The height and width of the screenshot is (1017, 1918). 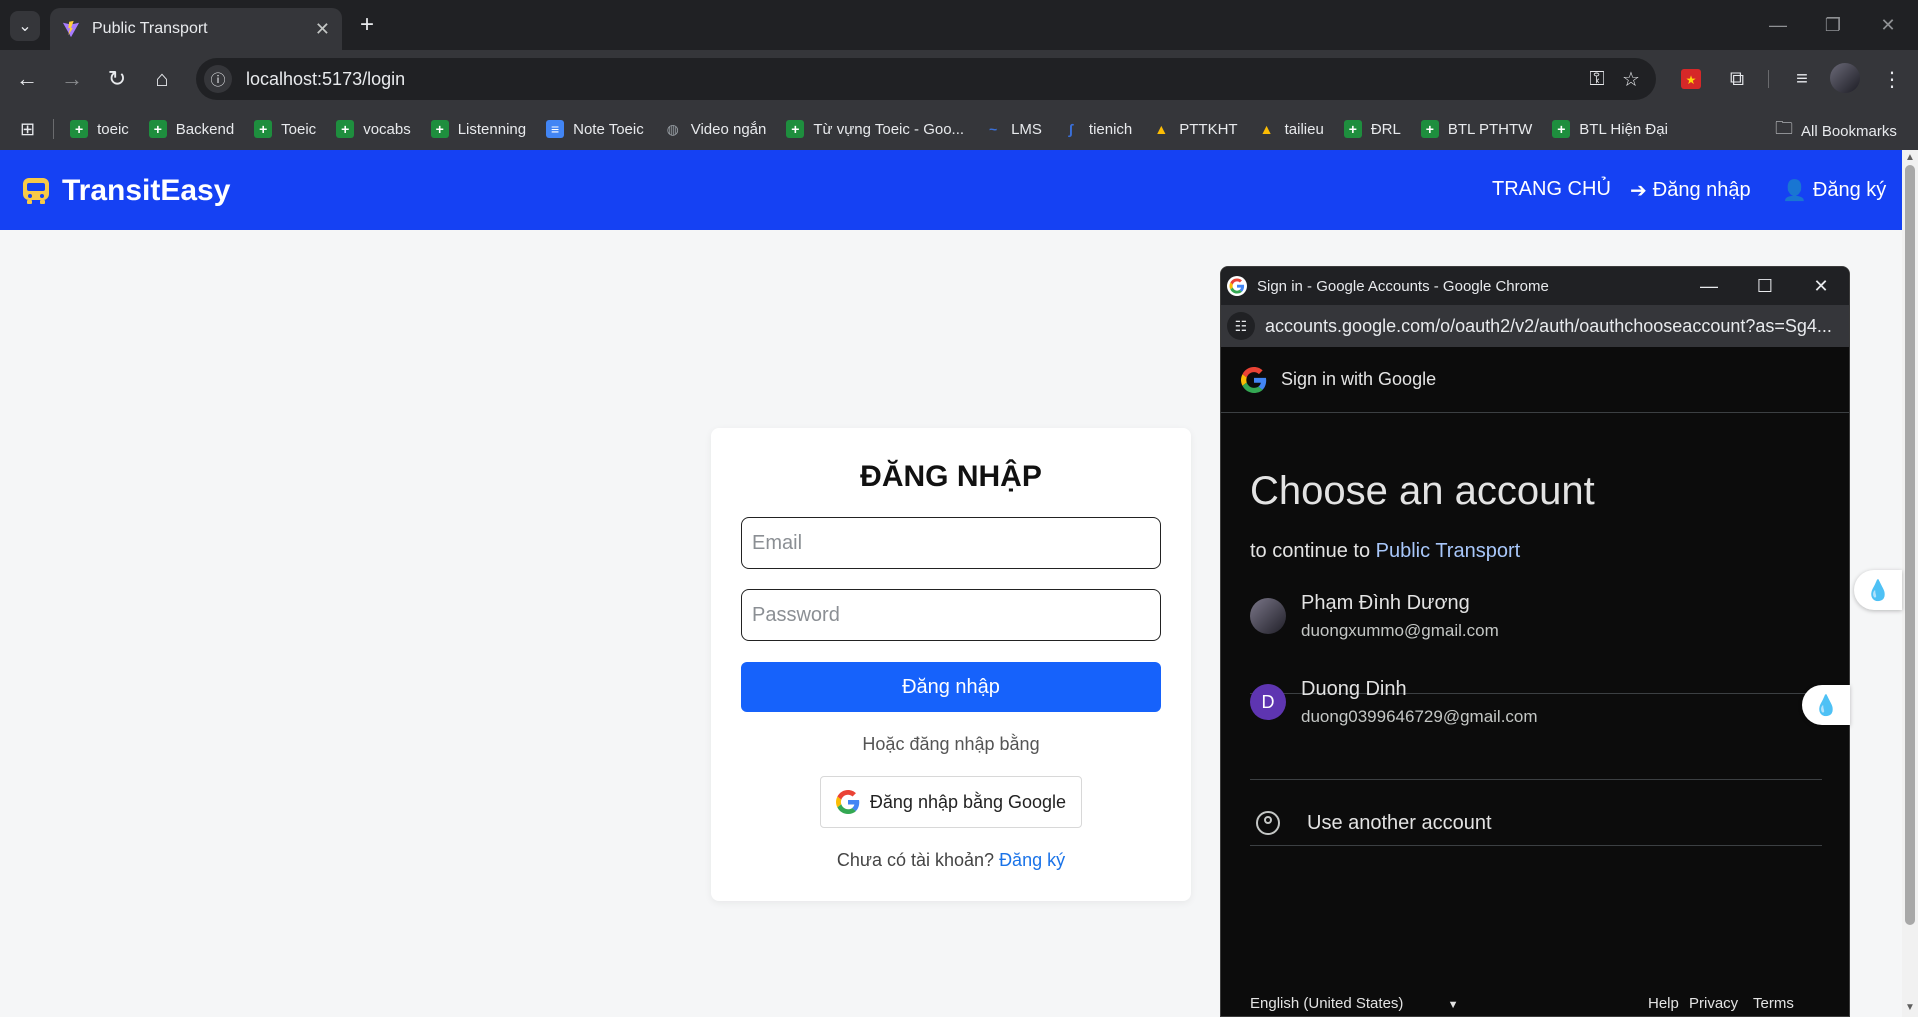 I want to click on bus-icon, so click(x=36, y=191).